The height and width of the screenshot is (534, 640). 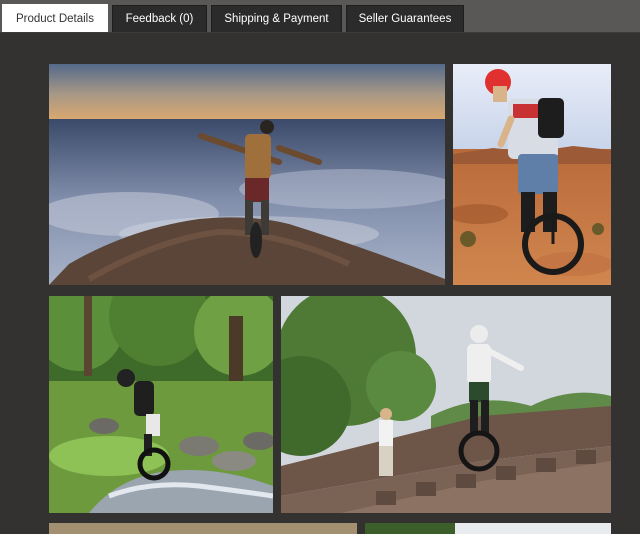 What do you see at coordinates (488, 528) in the screenshot?
I see `photo-partial-bottom-right` at bounding box center [488, 528].